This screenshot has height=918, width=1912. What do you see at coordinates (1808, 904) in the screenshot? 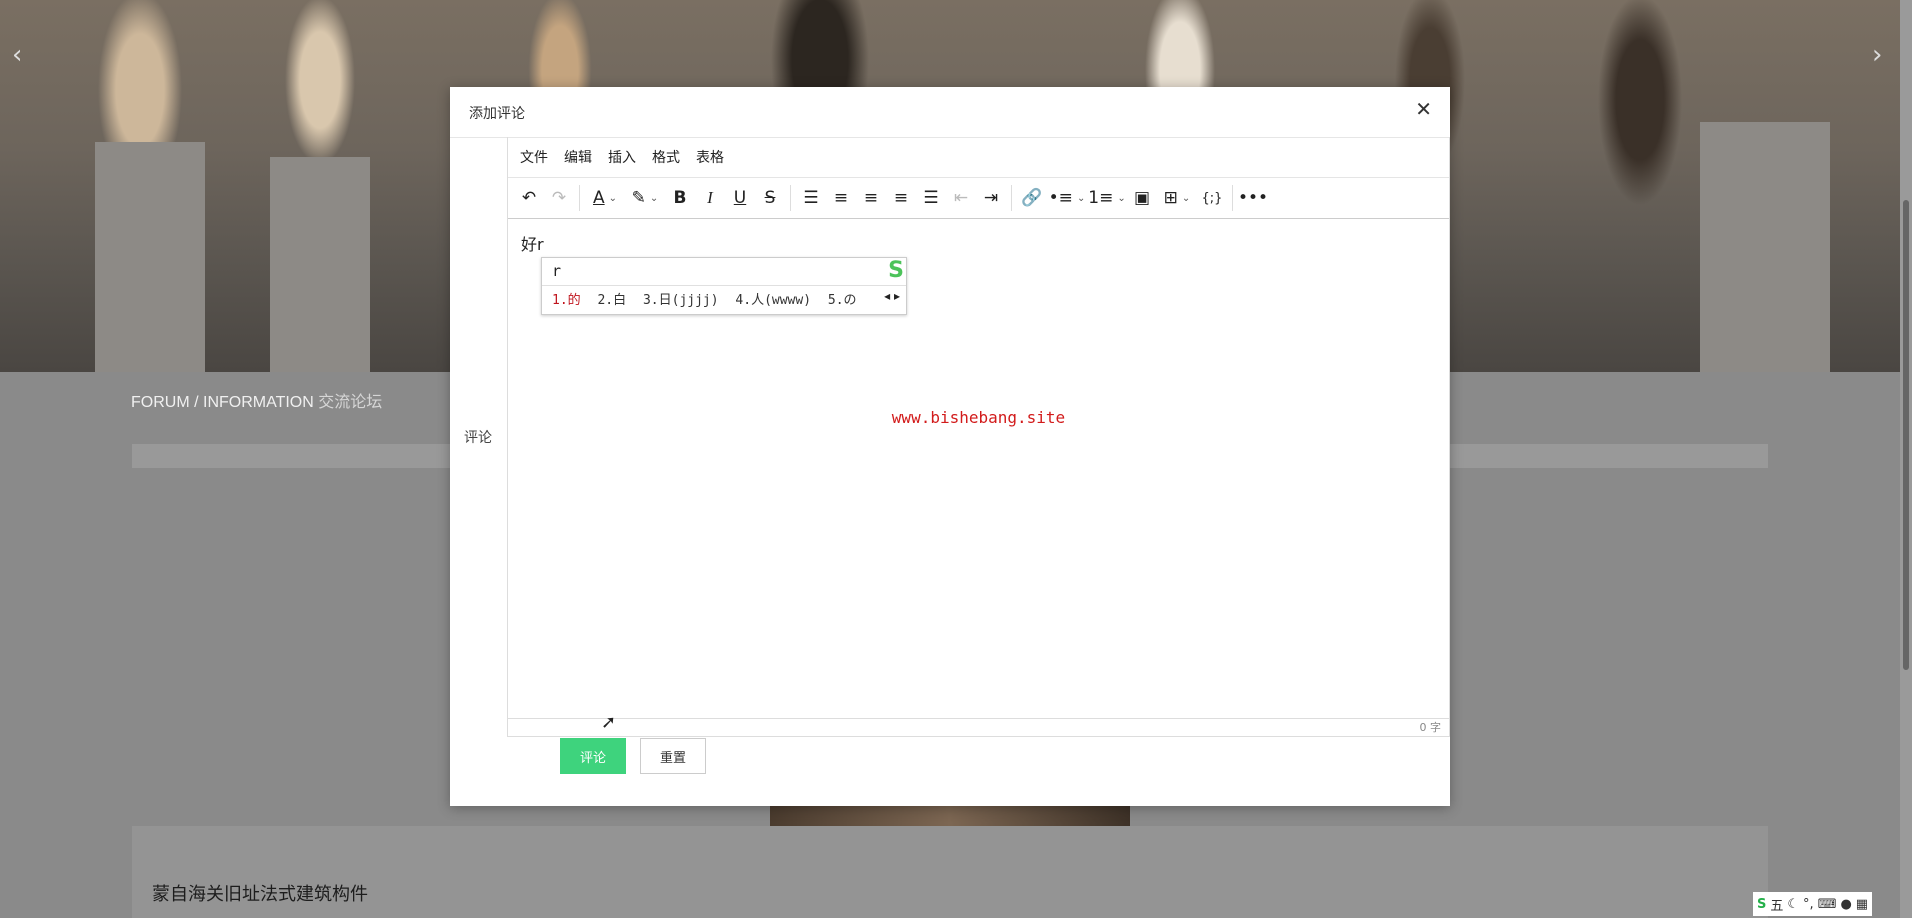
I see `punctuation-icon: °,` at bounding box center [1808, 904].